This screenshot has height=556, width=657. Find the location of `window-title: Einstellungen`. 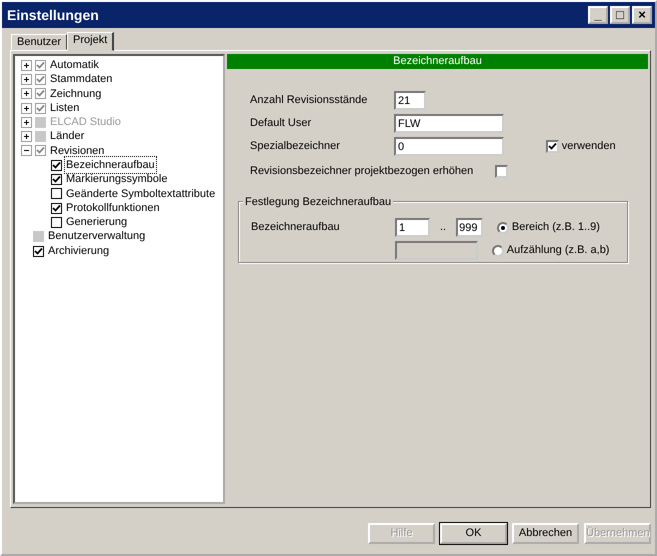

window-title: Einstellungen is located at coordinates (53, 15).